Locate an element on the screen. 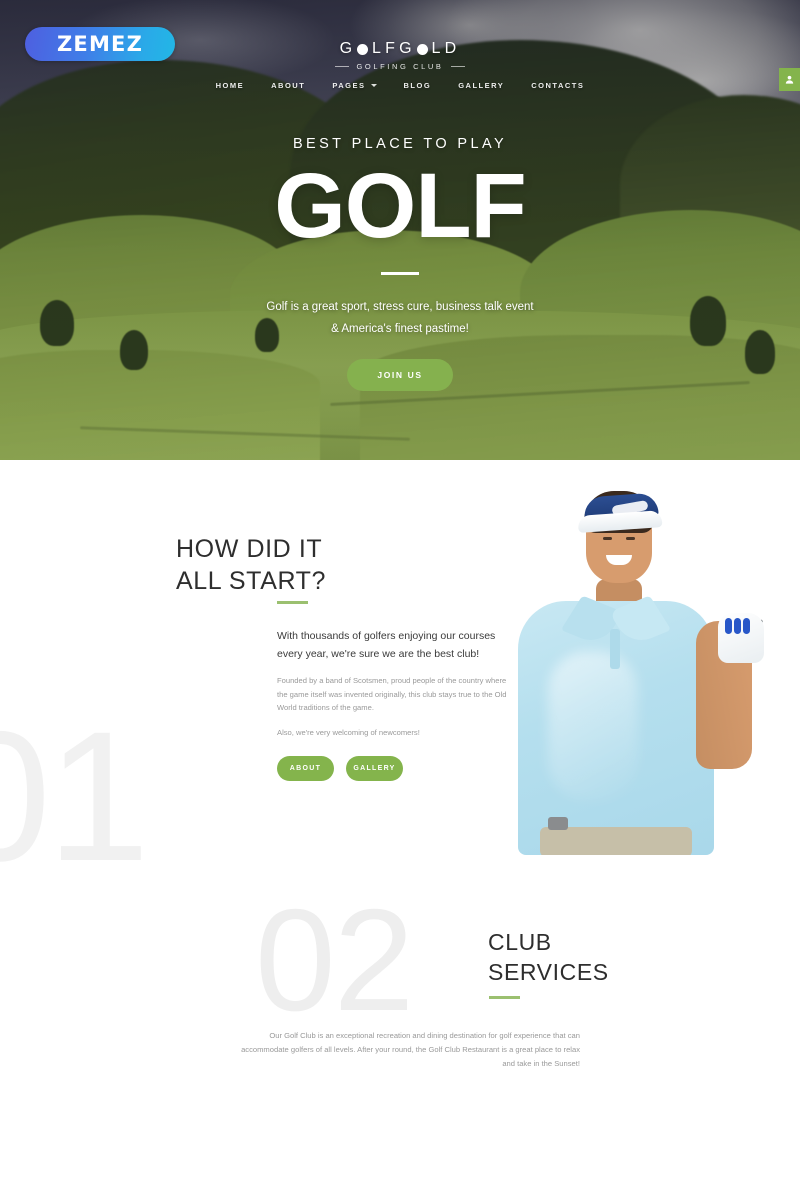 This screenshot has height=1200, width=800. logo-subtitle: GOLFING CLUB is located at coordinates (400, 66).